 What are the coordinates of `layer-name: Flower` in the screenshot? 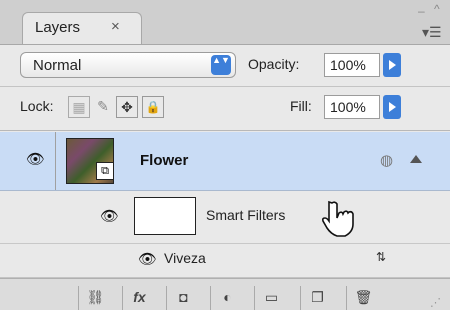 It's located at (164, 160).